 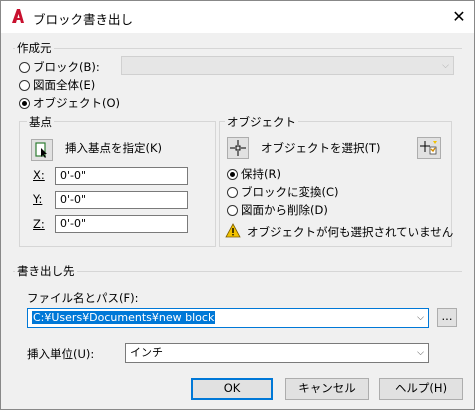 What do you see at coordinates (46, 271) in the screenshot?
I see `destination-group-label: 書き出し先` at bounding box center [46, 271].